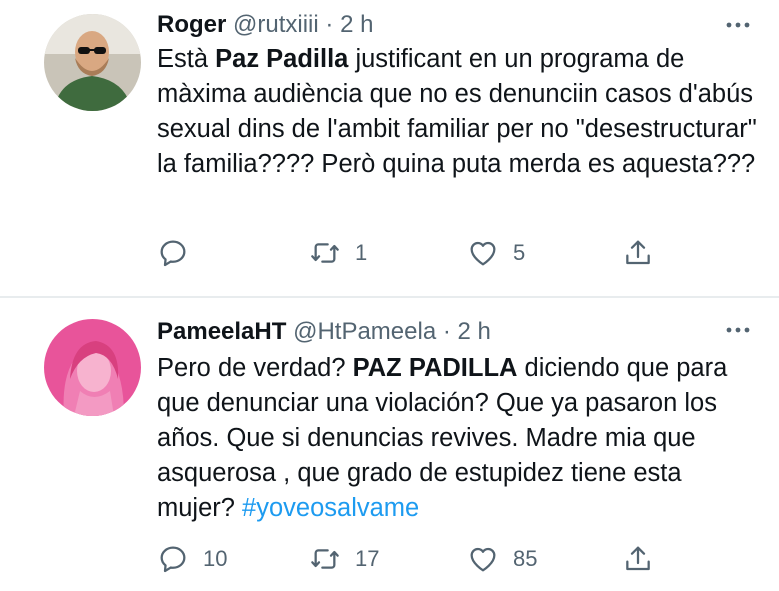 This screenshot has height=591, width=779. What do you see at coordinates (389, 297) in the screenshot?
I see `tweet-divider` at bounding box center [389, 297].